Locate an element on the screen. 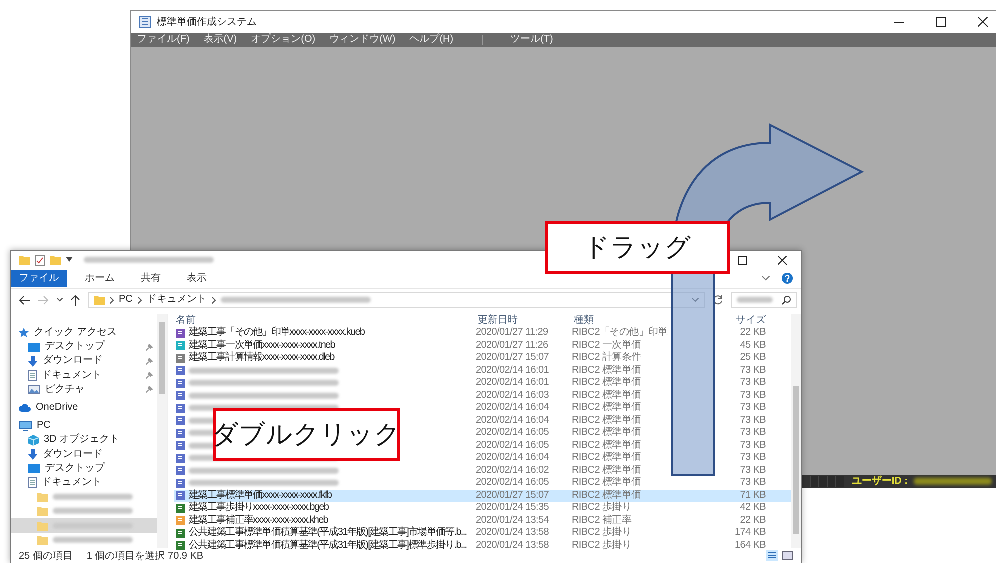 This screenshot has height=563, width=996. date-cell-text: 2020/02/14 16:02 is located at coordinates (513, 470).